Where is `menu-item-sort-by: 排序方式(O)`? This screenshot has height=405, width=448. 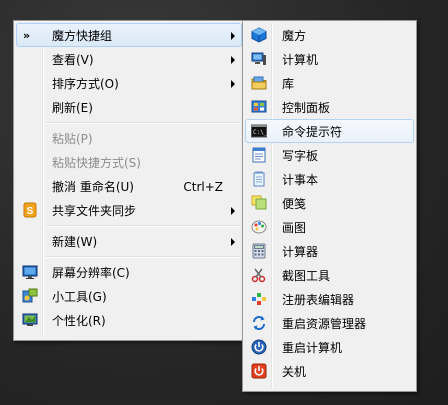
menu-item-sort-by: 排序方式(O) is located at coordinates (129, 83).